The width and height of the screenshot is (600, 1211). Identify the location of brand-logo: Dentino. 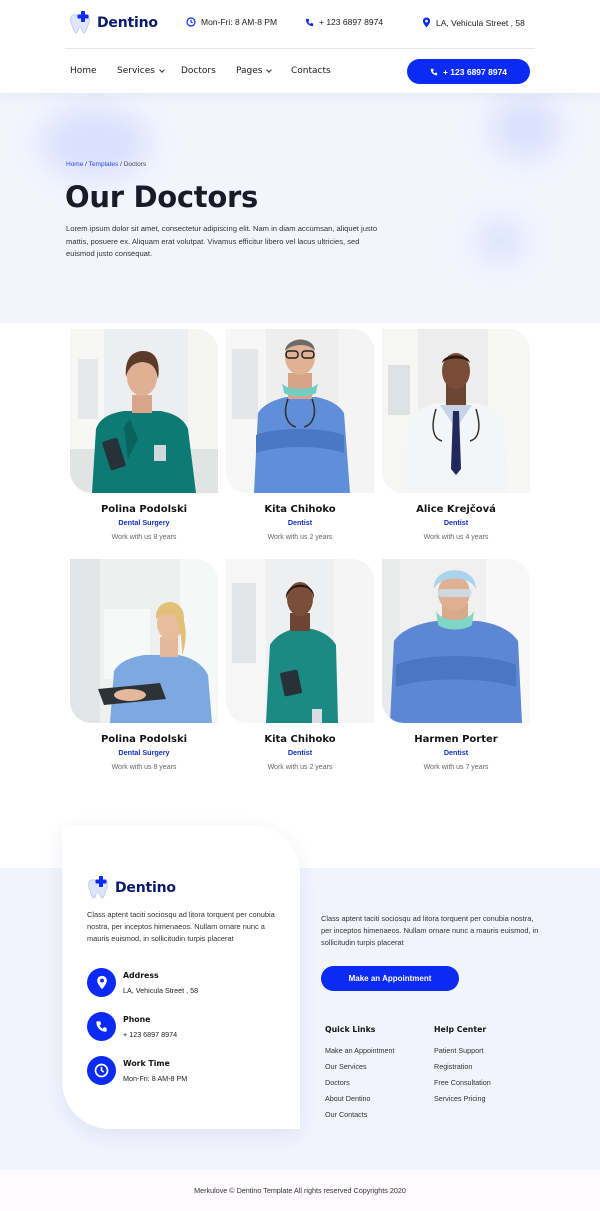
(113, 23).